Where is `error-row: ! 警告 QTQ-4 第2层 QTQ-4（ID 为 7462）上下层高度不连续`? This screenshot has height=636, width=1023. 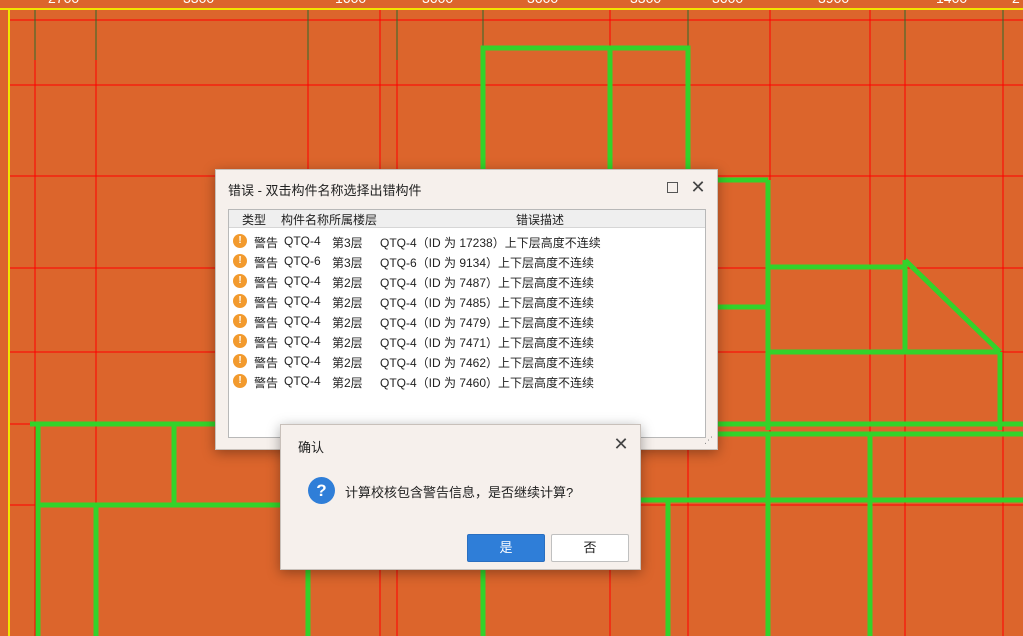
error-row: ! 警告 QTQ-4 第2层 QTQ-4（ID 为 7462）上下层高度不连续 is located at coordinates (467, 361).